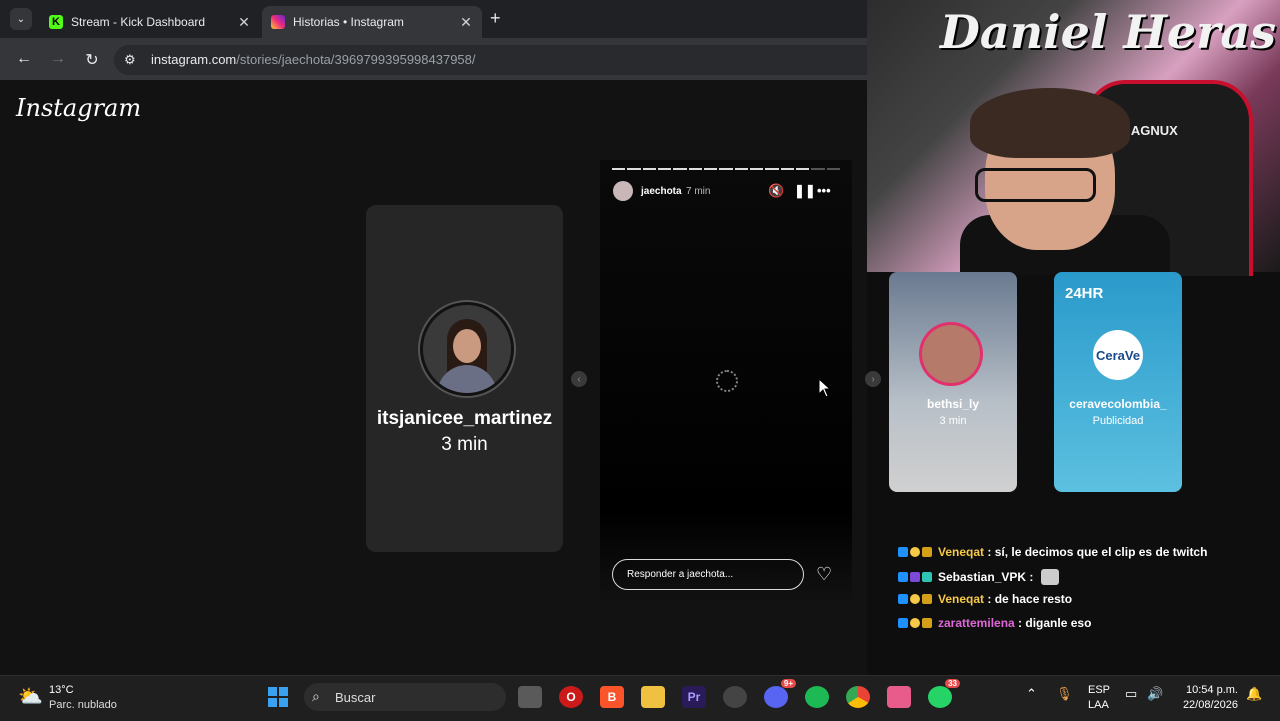 The height and width of the screenshot is (721, 1280). Describe the element at coordinates (58, 59) in the screenshot. I see `forward-arrow-icon: →` at that location.